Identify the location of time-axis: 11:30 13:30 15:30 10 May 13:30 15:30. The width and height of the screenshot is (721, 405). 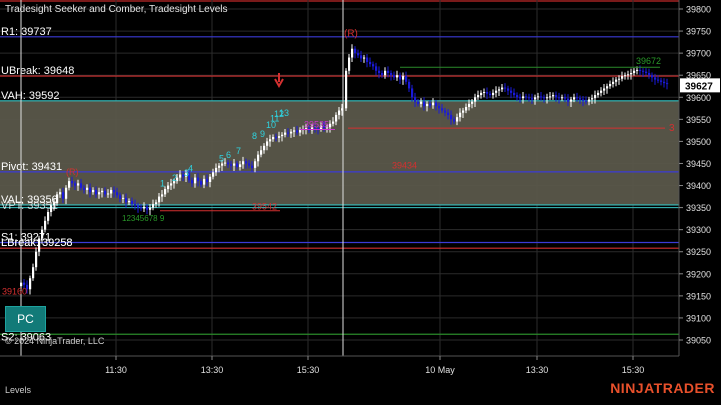
(374, 365).